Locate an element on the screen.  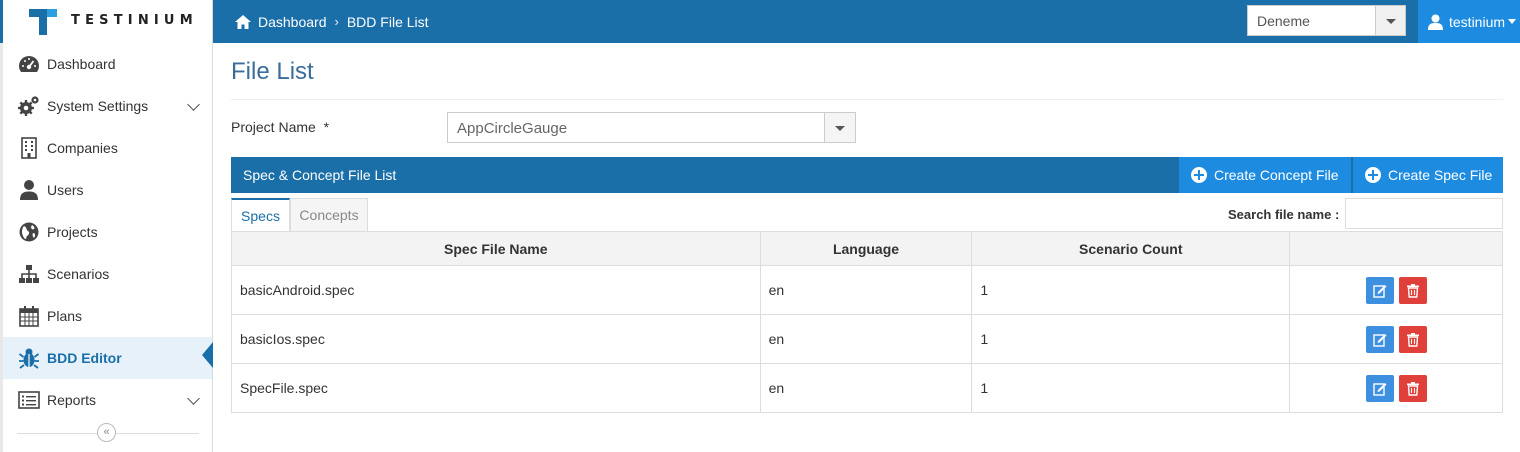
table-row: SpecFile.spec en 1 is located at coordinates (867, 388).